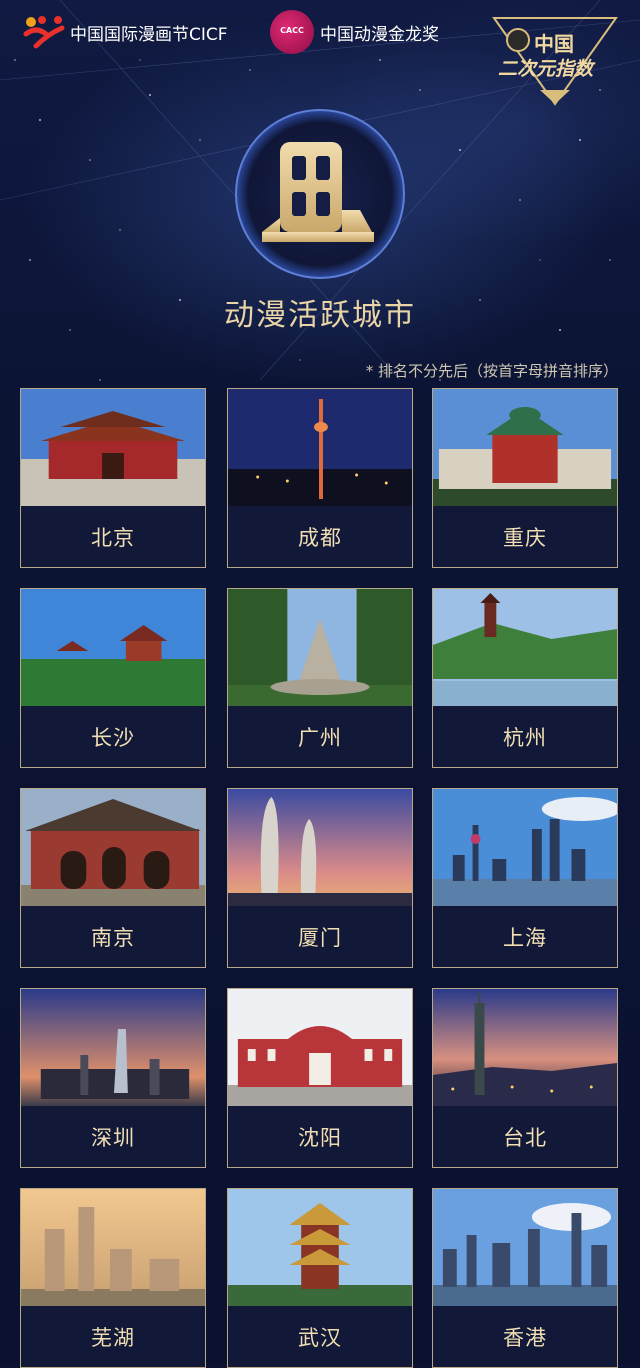 The height and width of the screenshot is (1368, 640). What do you see at coordinates (491, 371) in the screenshot?
I see `sort-note: * 排名不分先后（按首字母拼音排序）` at bounding box center [491, 371].